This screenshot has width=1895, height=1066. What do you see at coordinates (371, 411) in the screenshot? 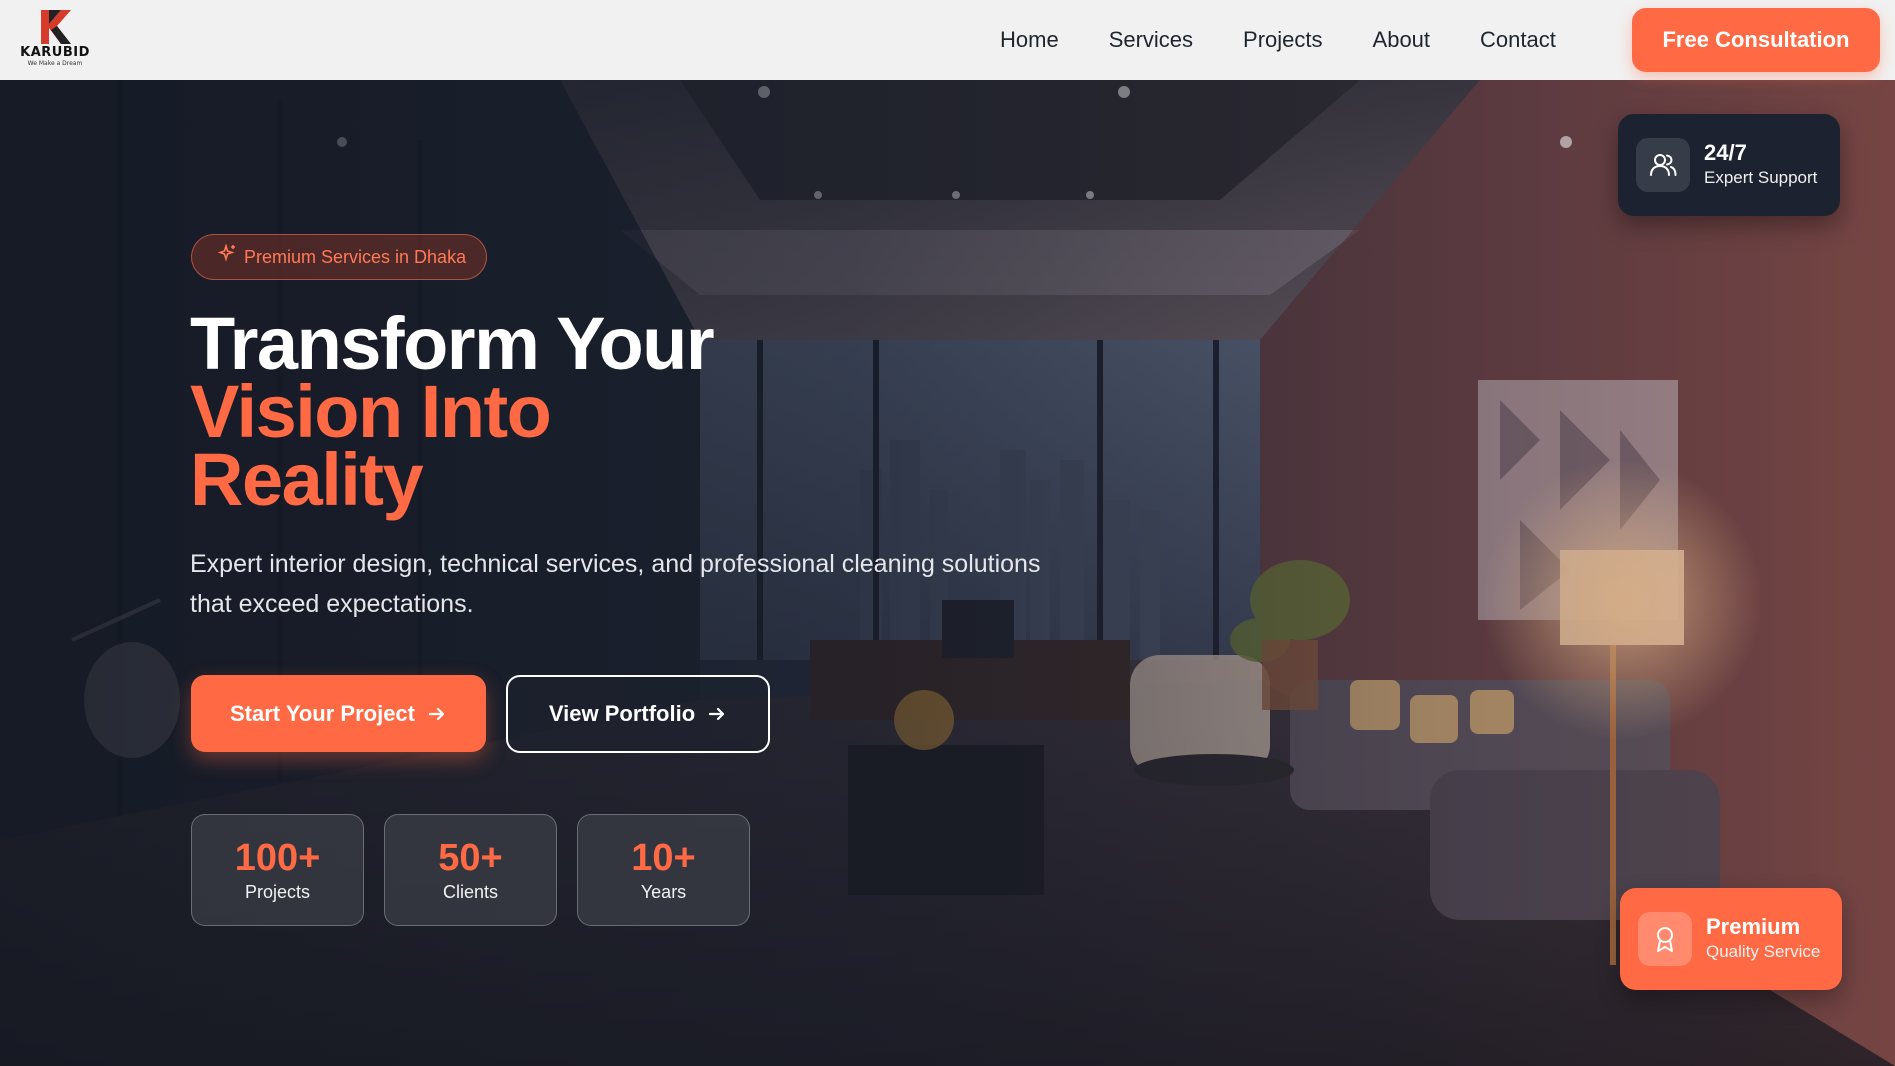
I see `hero-title-line-2: Vision Into` at bounding box center [371, 411].